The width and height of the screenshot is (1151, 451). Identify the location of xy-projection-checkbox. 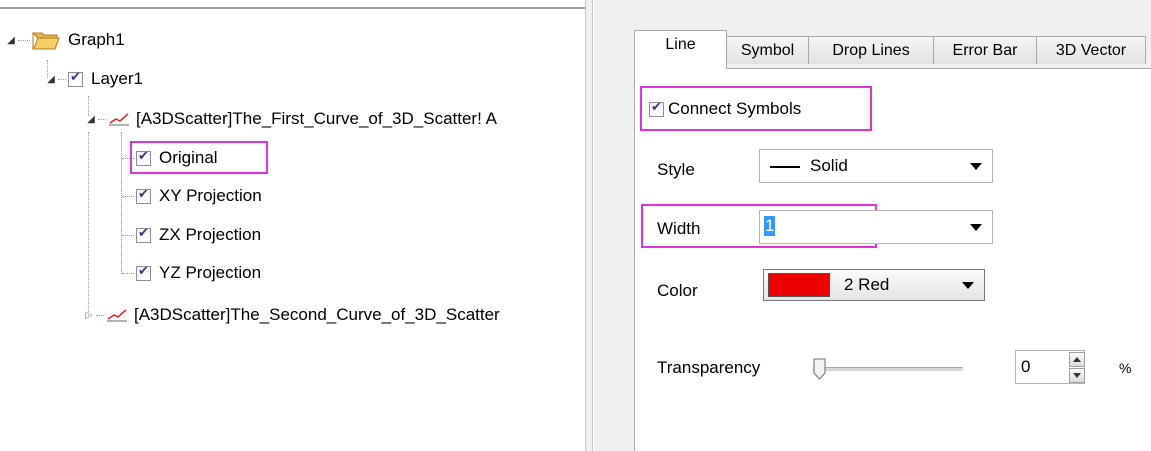
(143, 195).